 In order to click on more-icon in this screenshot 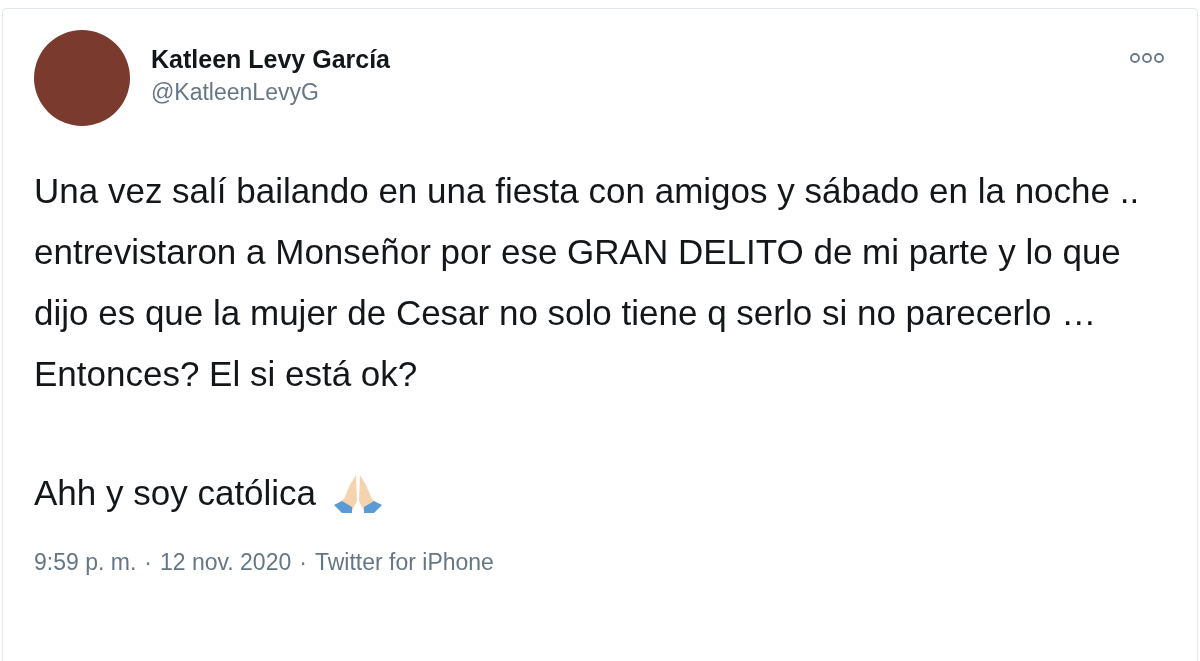, I will do `click(1147, 58)`.